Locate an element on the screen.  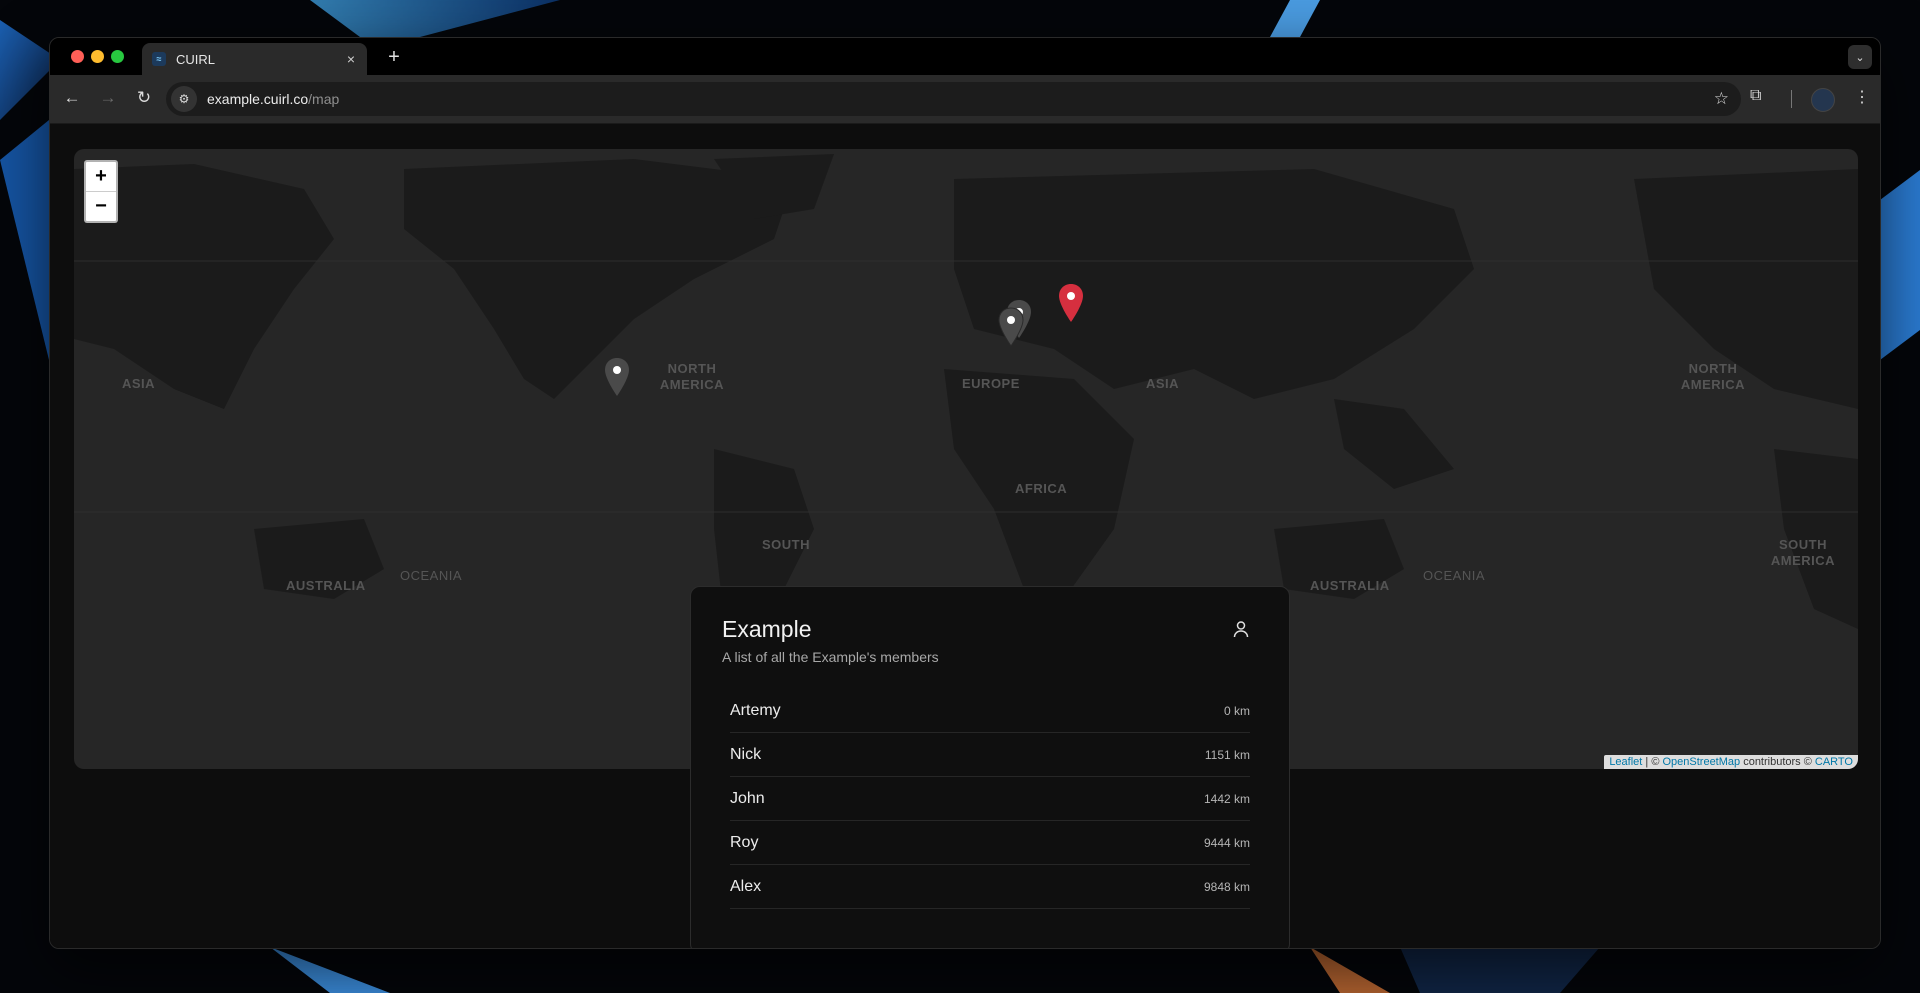
back-arrow-icon: ← is located at coordinates (72, 98).